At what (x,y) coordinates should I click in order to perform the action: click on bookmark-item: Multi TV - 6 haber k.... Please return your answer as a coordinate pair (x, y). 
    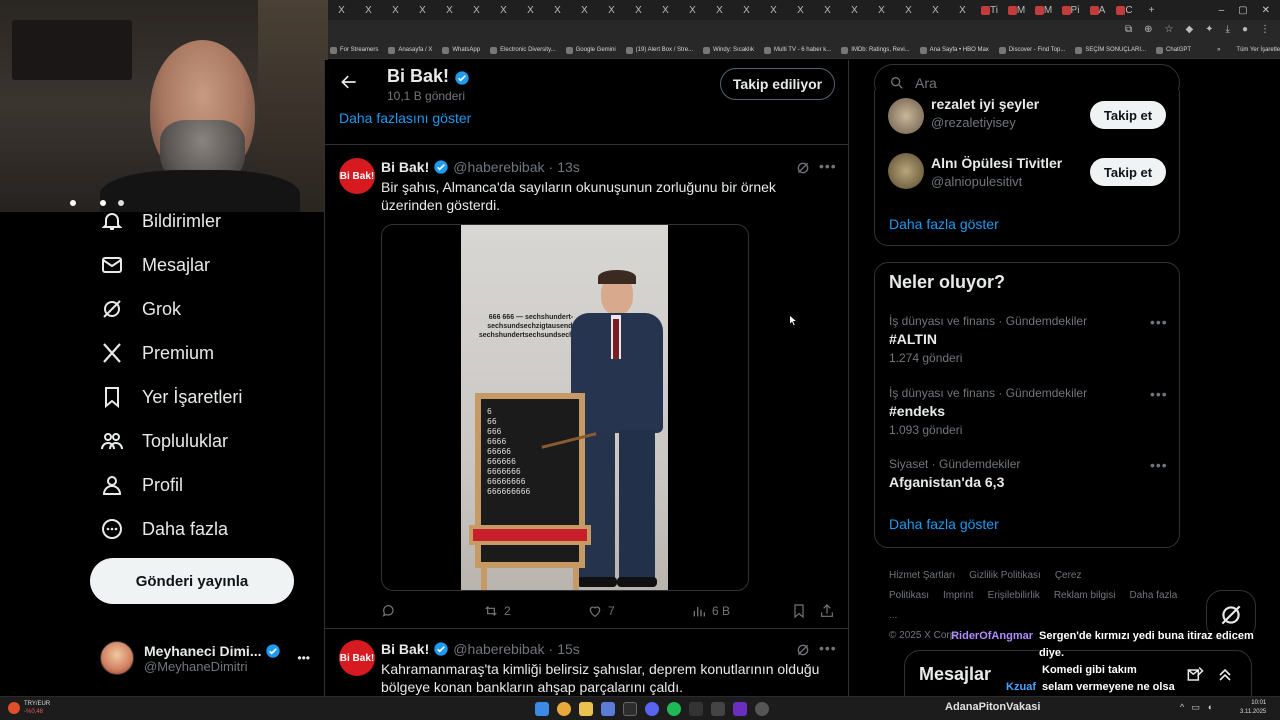
    Looking at the image, I should click on (797, 50).